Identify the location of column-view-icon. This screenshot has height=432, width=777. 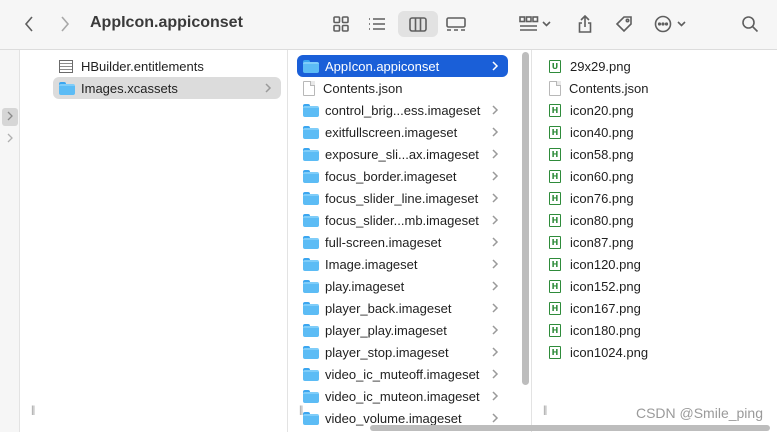
(418, 24).